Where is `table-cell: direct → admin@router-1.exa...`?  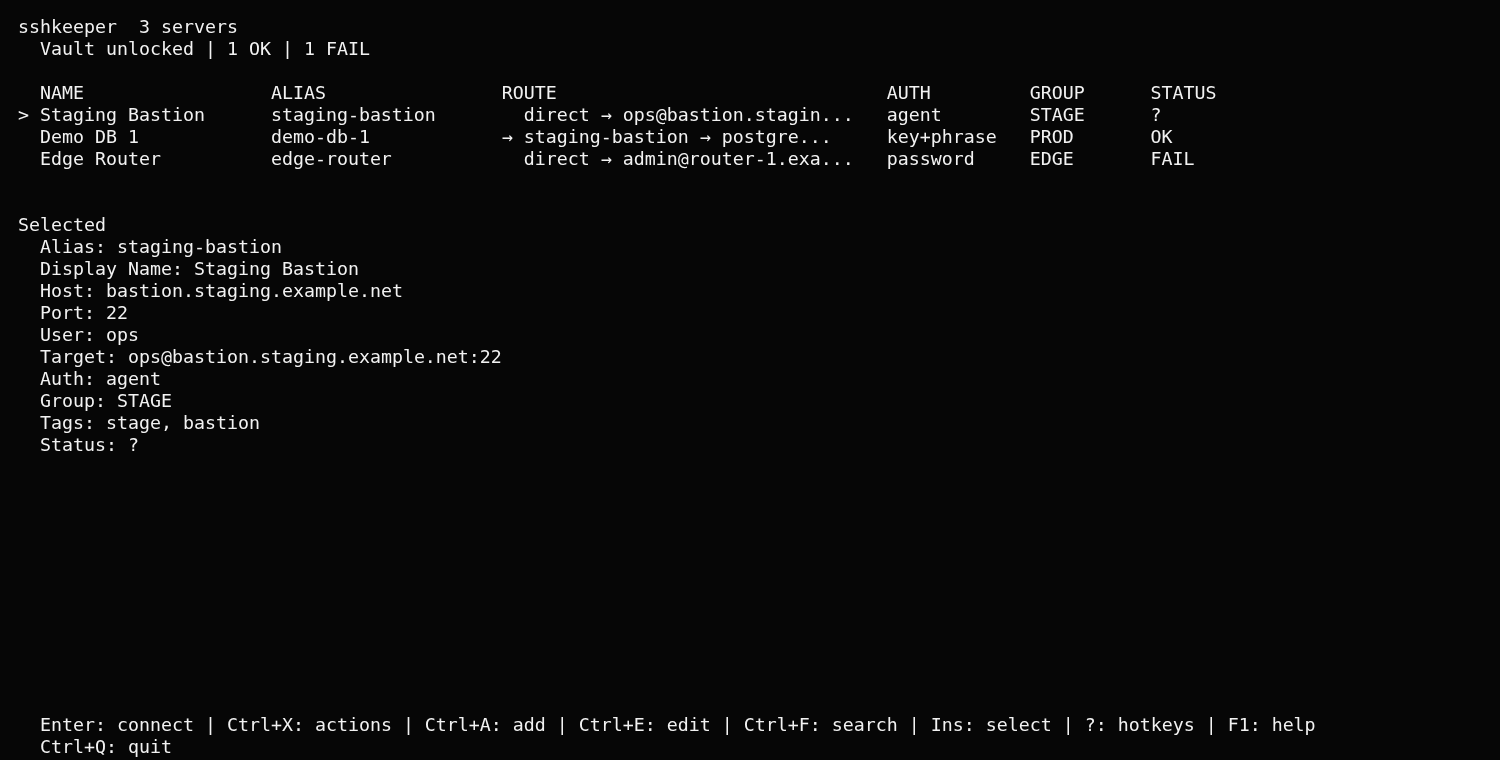 table-cell: direct → admin@router-1.exa... is located at coordinates (688, 159).